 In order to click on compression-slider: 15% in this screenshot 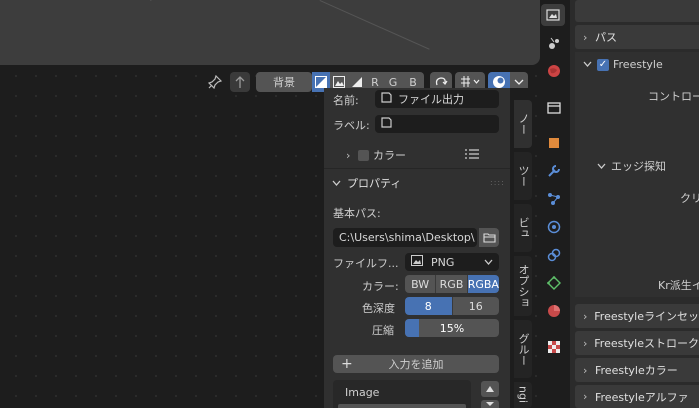, I will do `click(452, 328)`.